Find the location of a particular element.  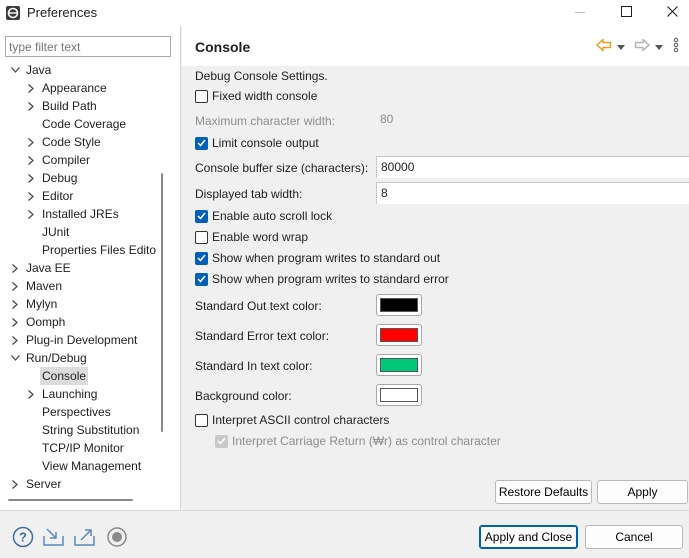

tree-horizontal-scrollbar is located at coordinates (70, 500).